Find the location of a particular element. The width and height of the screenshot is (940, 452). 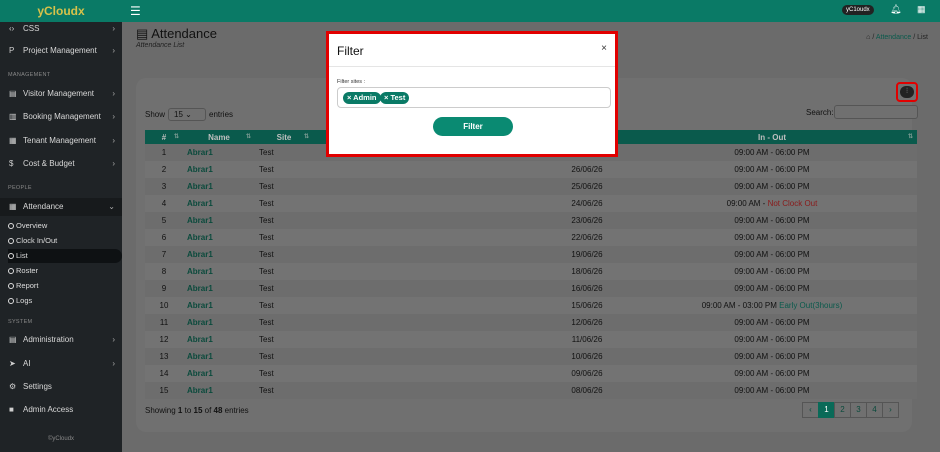

cell-index: 9 is located at coordinates (164, 288).